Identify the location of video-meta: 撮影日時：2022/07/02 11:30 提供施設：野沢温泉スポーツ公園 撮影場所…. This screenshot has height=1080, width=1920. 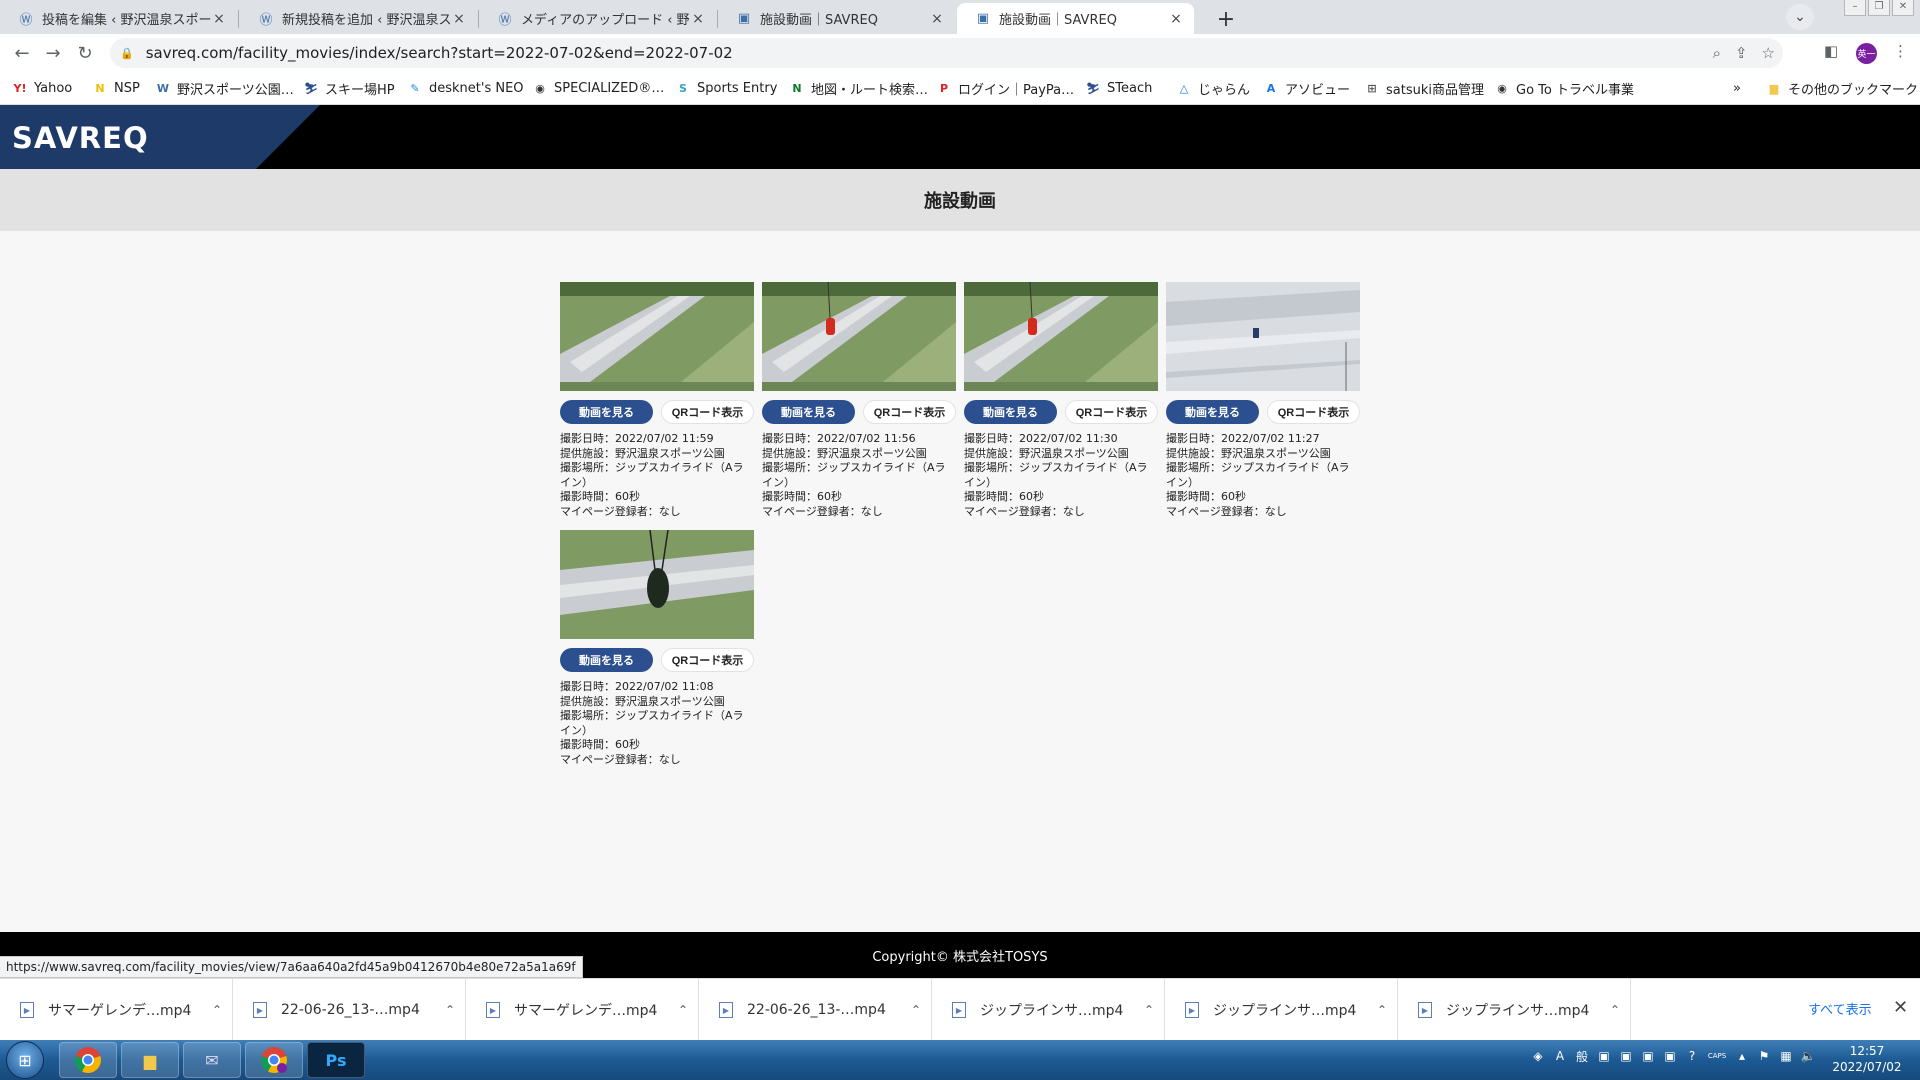
(1061, 476).